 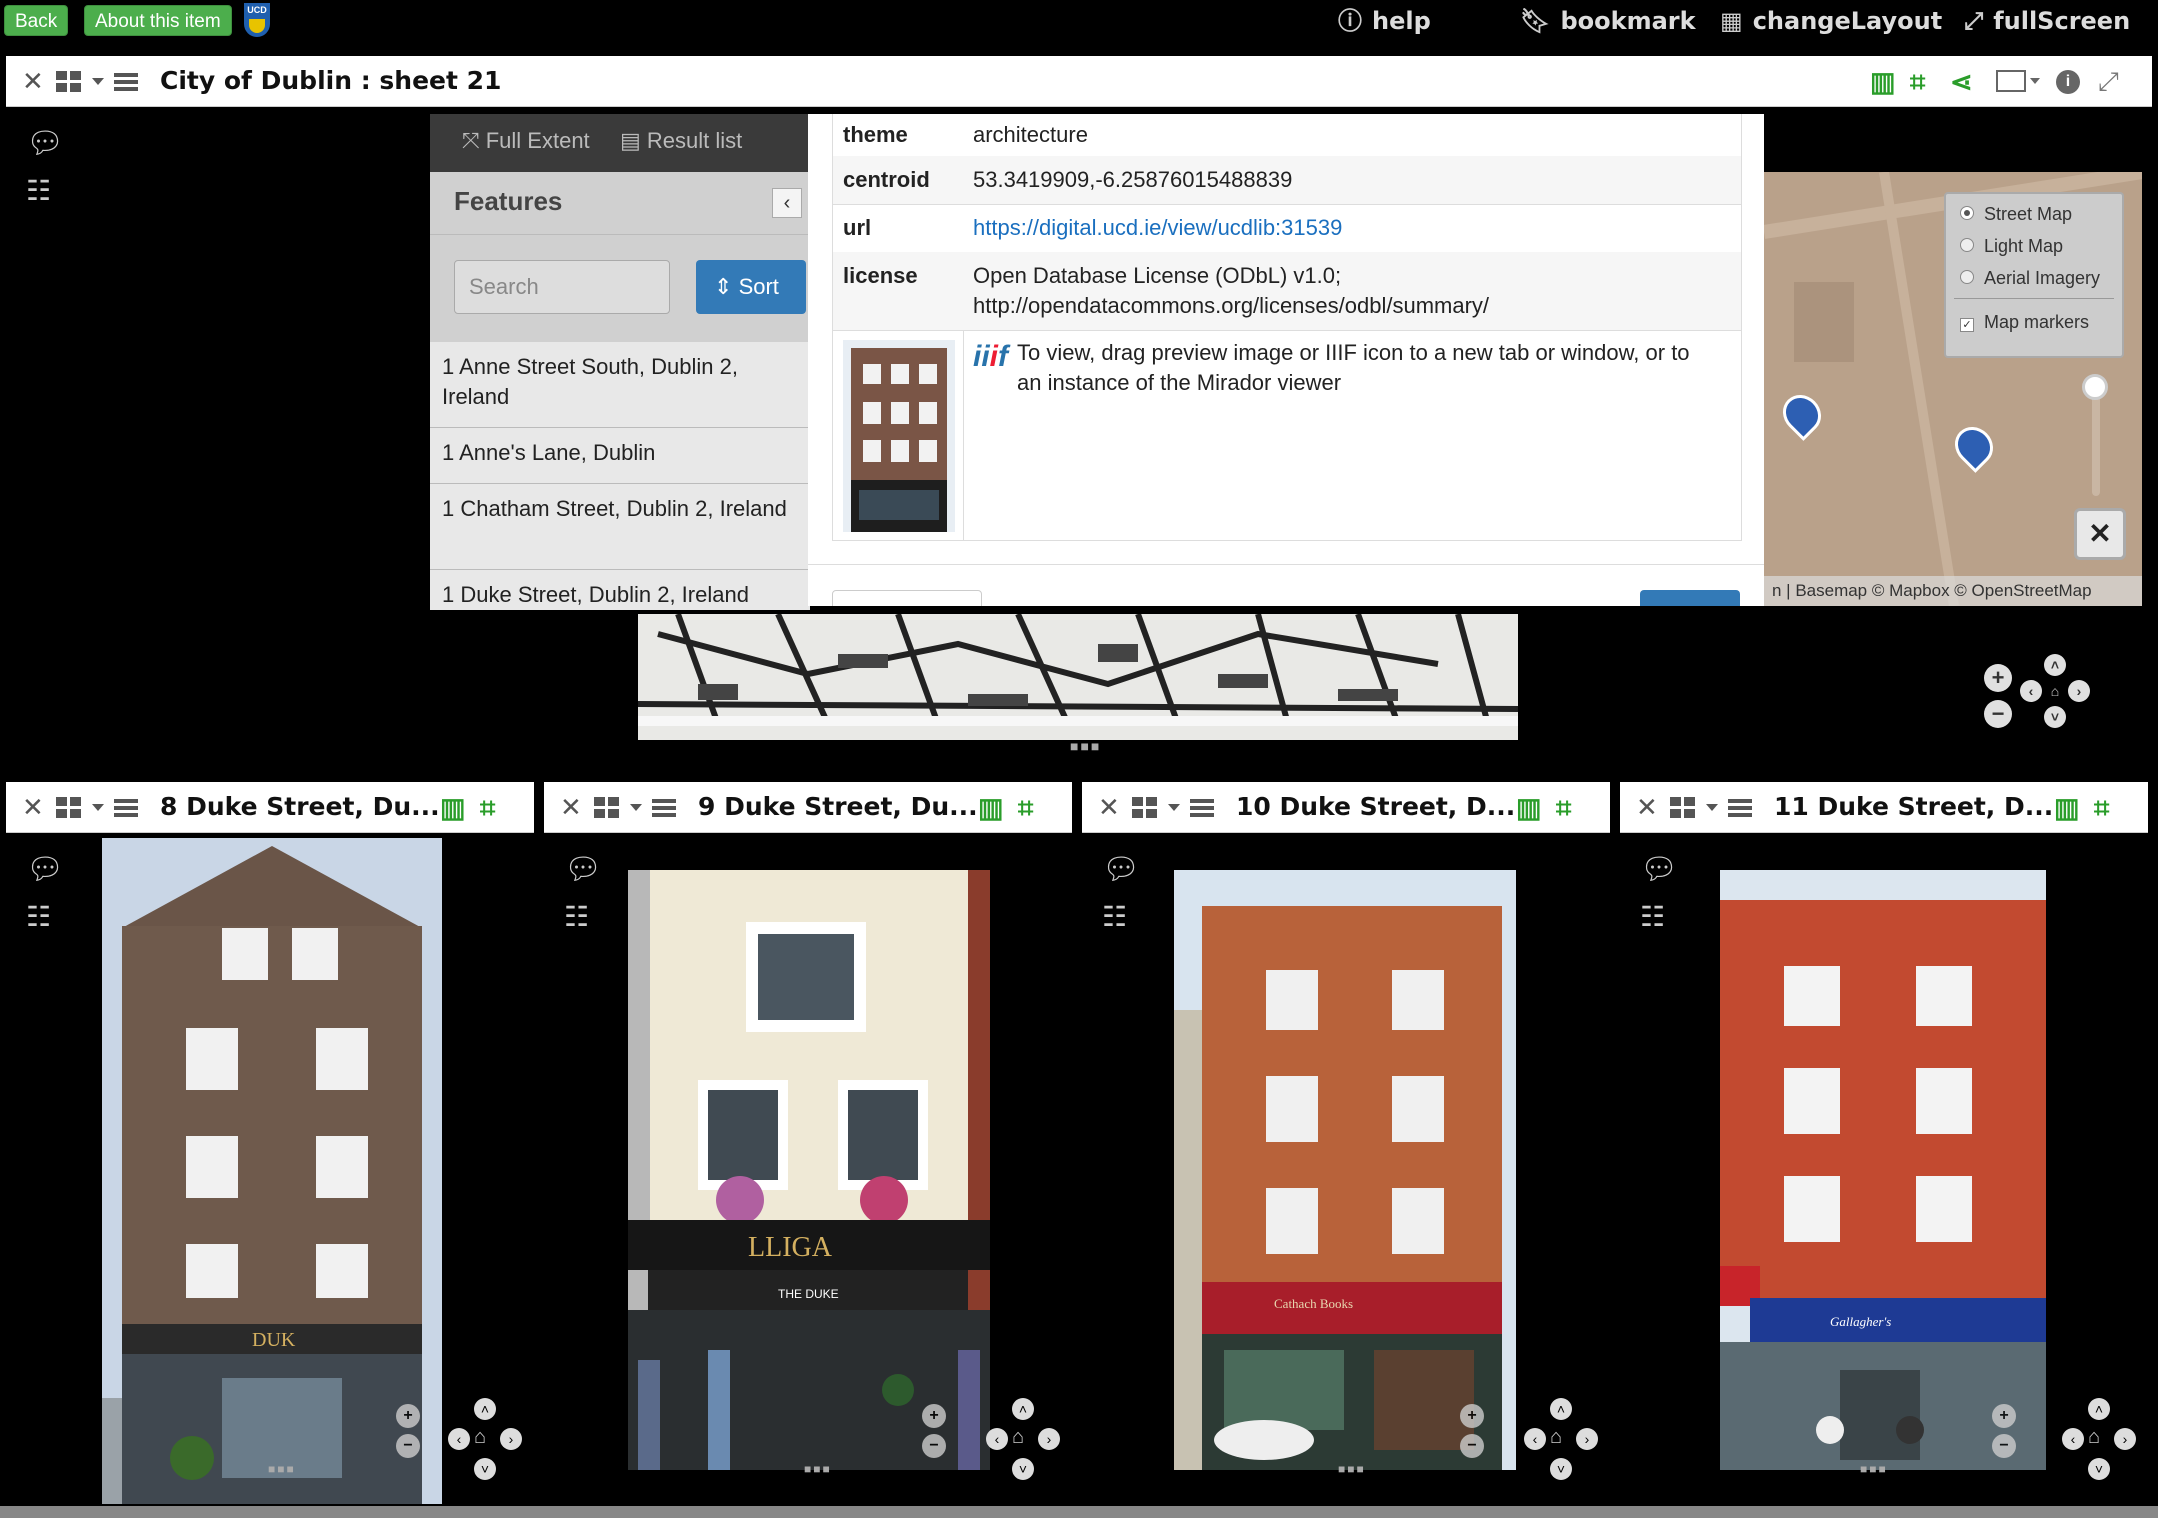 What do you see at coordinates (1831, 21) in the screenshot?
I see `change-layout-link: ▦ changeLayout` at bounding box center [1831, 21].